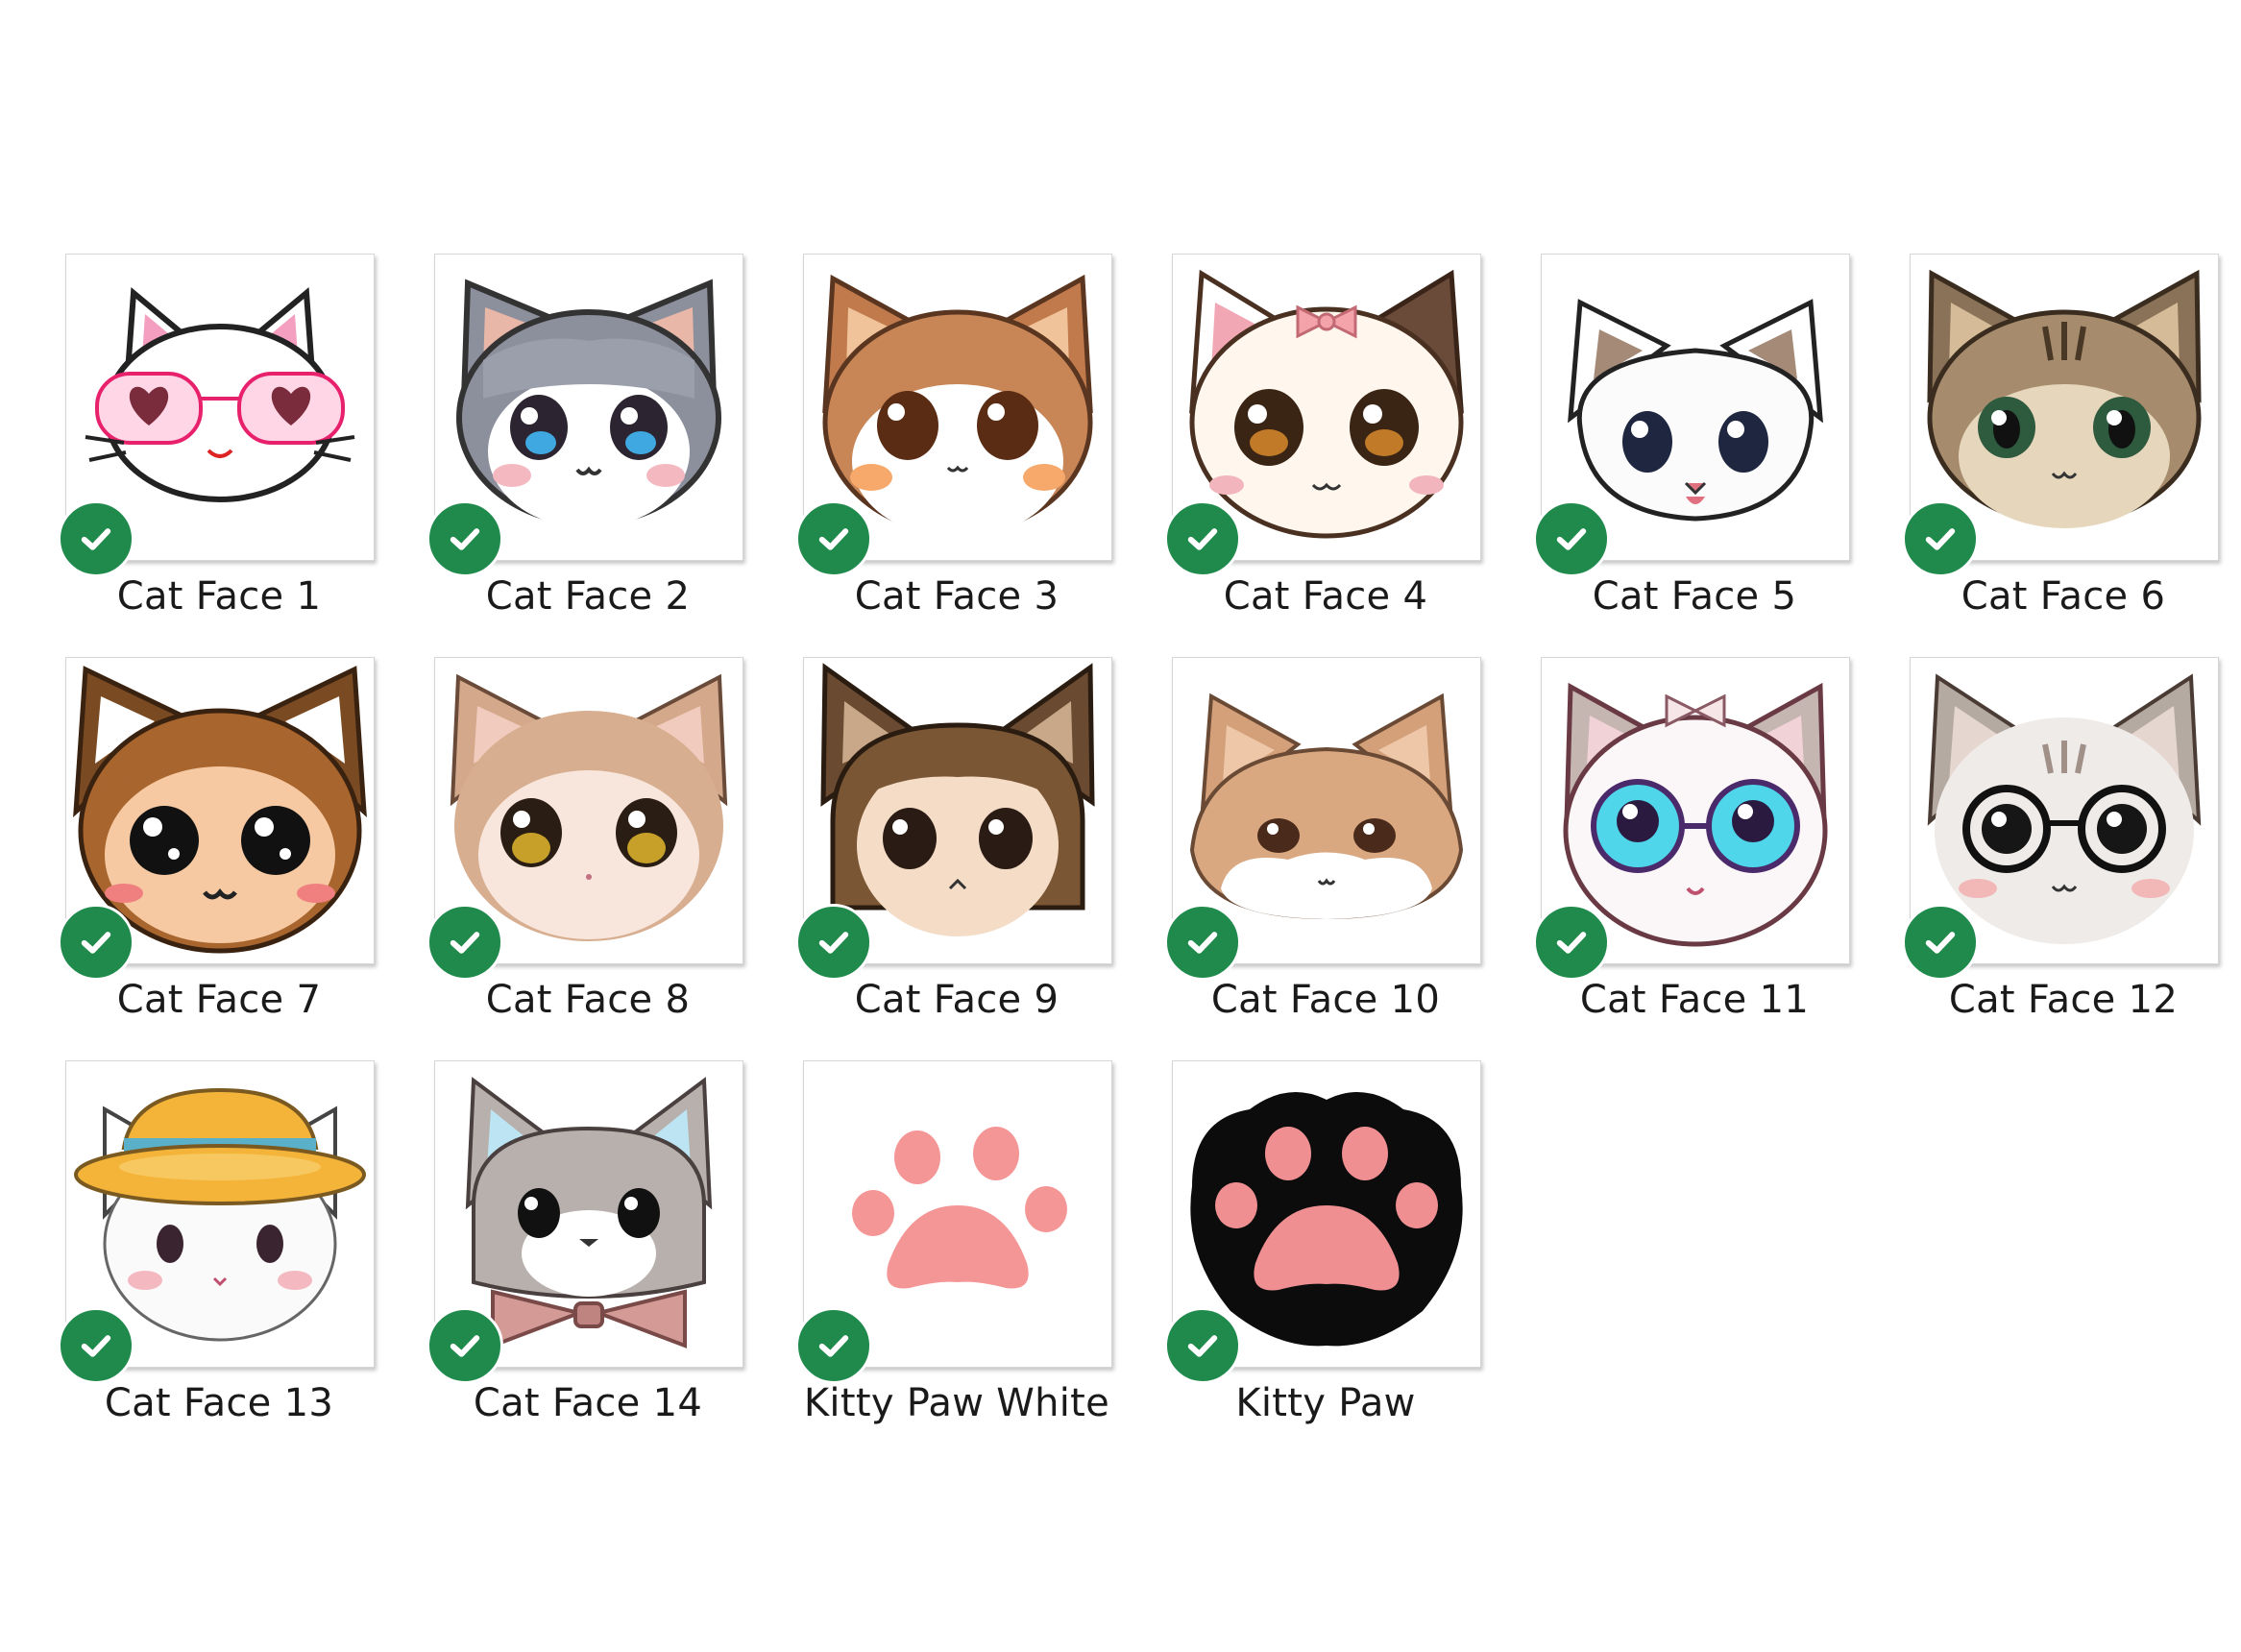  Describe the element at coordinates (954, 838) in the screenshot. I see `file-tile: Cat Face 9` at that location.